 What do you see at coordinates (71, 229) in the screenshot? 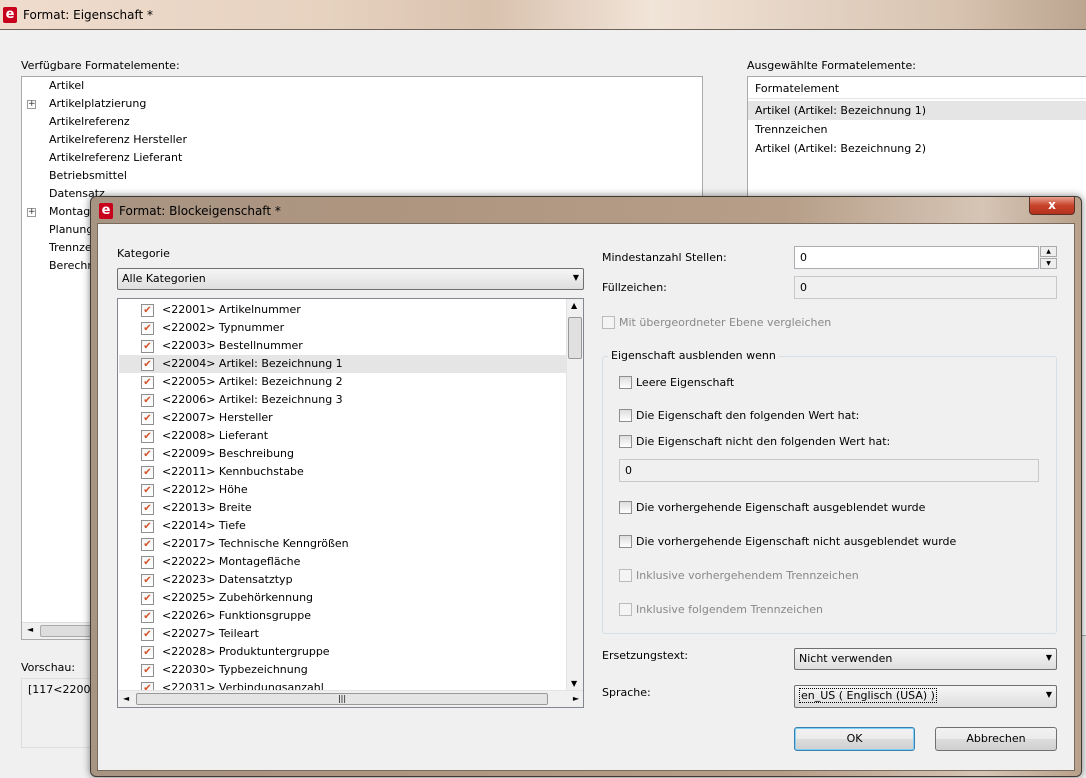
I see `tree-item: Planung` at bounding box center [71, 229].